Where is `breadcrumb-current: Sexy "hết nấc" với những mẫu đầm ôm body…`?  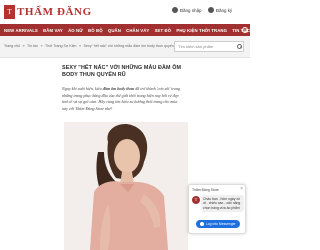 breadcrumb-current: Sexy "hết nấc" với những mẫu đầm ôm body… is located at coordinates (130, 46).